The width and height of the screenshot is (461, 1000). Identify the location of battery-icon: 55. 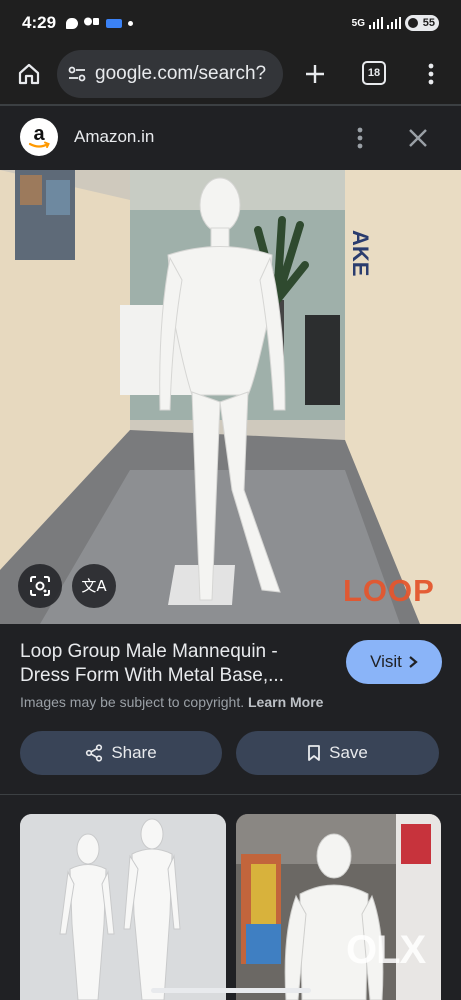
(422, 23).